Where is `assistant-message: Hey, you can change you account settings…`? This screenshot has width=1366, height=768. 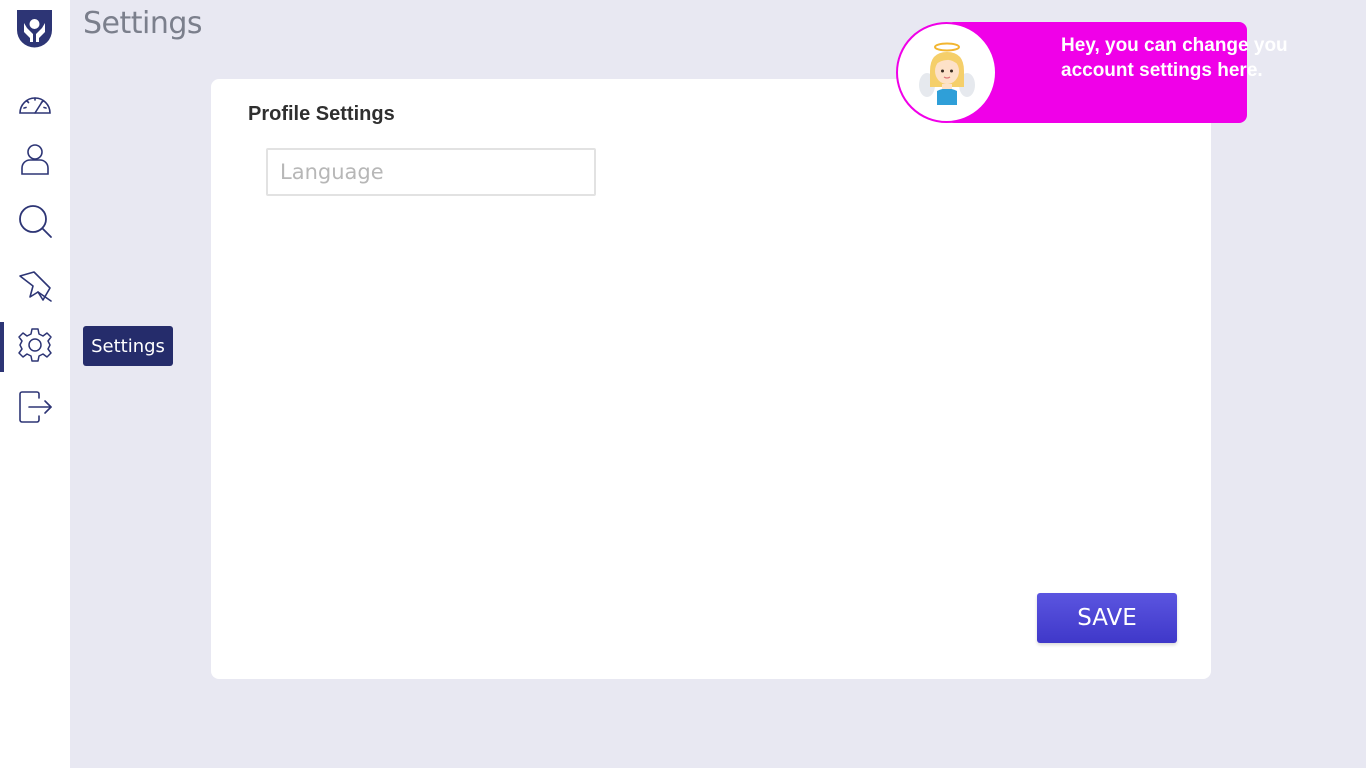 assistant-message: Hey, you can change you account settings… is located at coordinates (1174, 58).